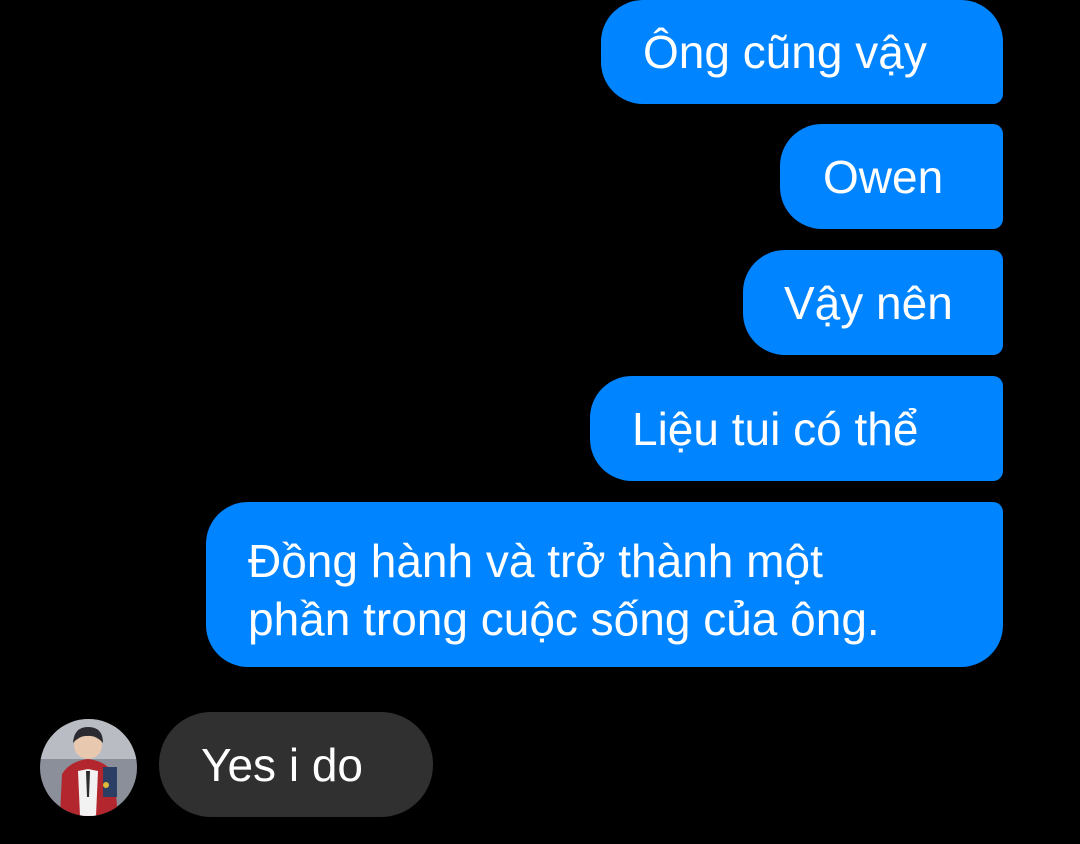 This screenshot has height=844, width=1080. What do you see at coordinates (282, 765) in the screenshot?
I see `message-text: Yes i do` at bounding box center [282, 765].